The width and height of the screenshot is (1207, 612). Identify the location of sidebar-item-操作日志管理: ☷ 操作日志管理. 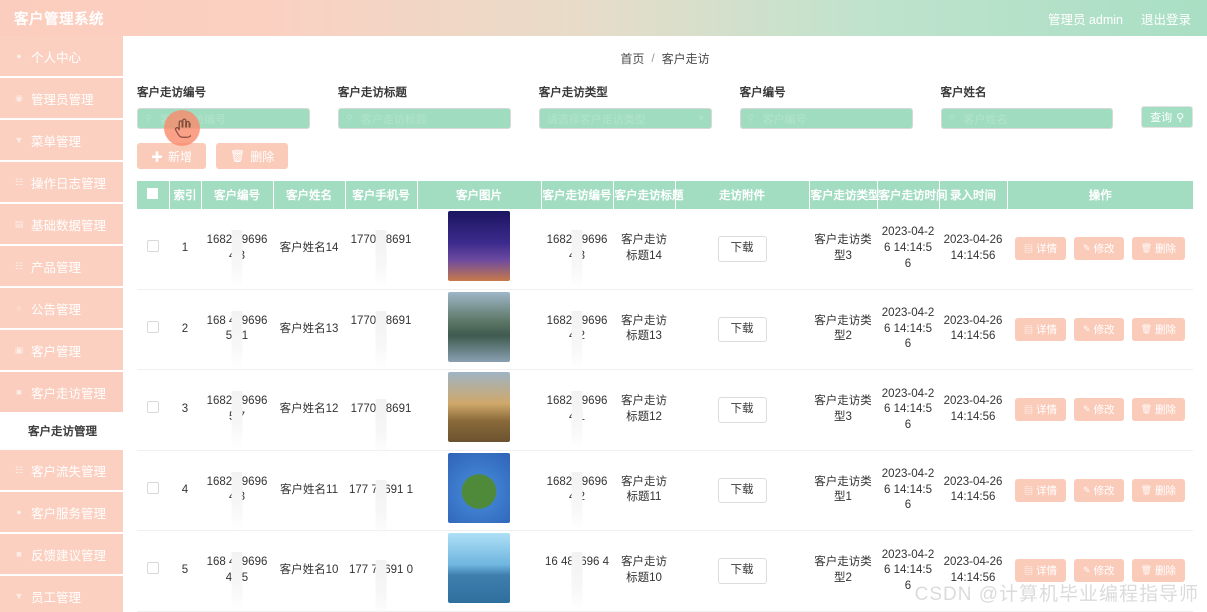
(61, 183).